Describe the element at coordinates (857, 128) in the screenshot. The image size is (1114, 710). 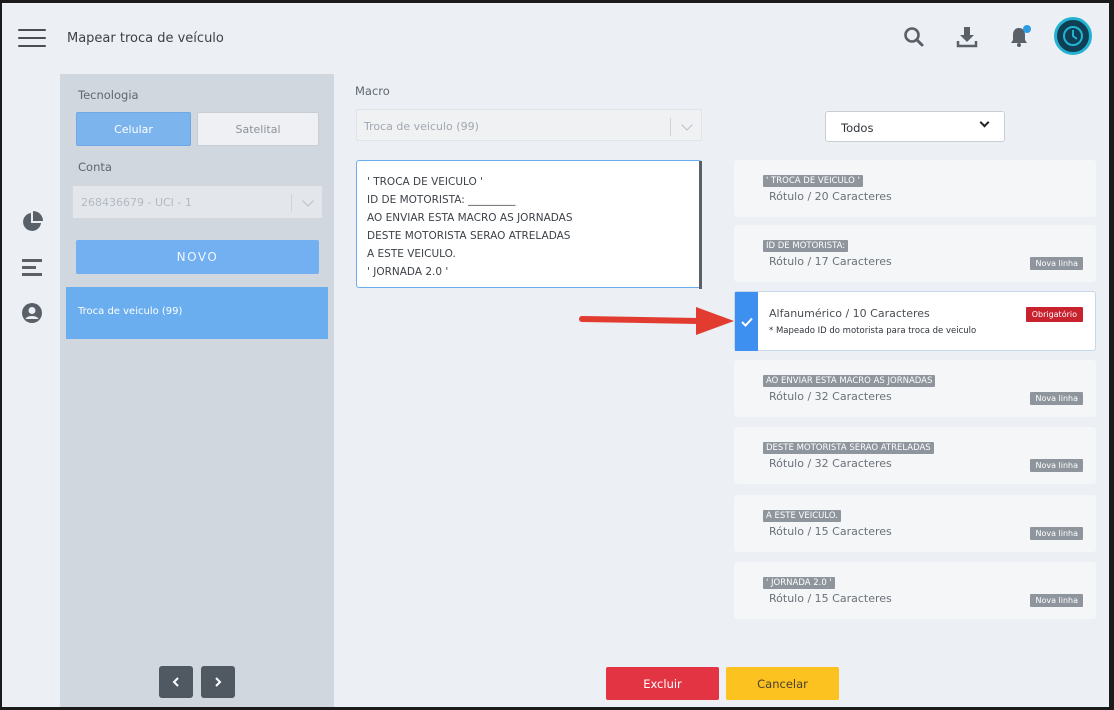
I see `filter-value: Todos` at that location.